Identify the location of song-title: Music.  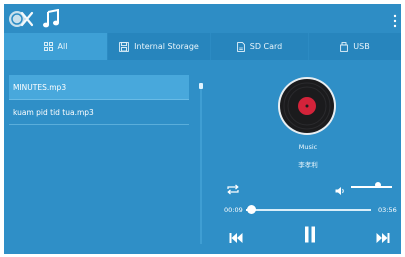
(308, 147).